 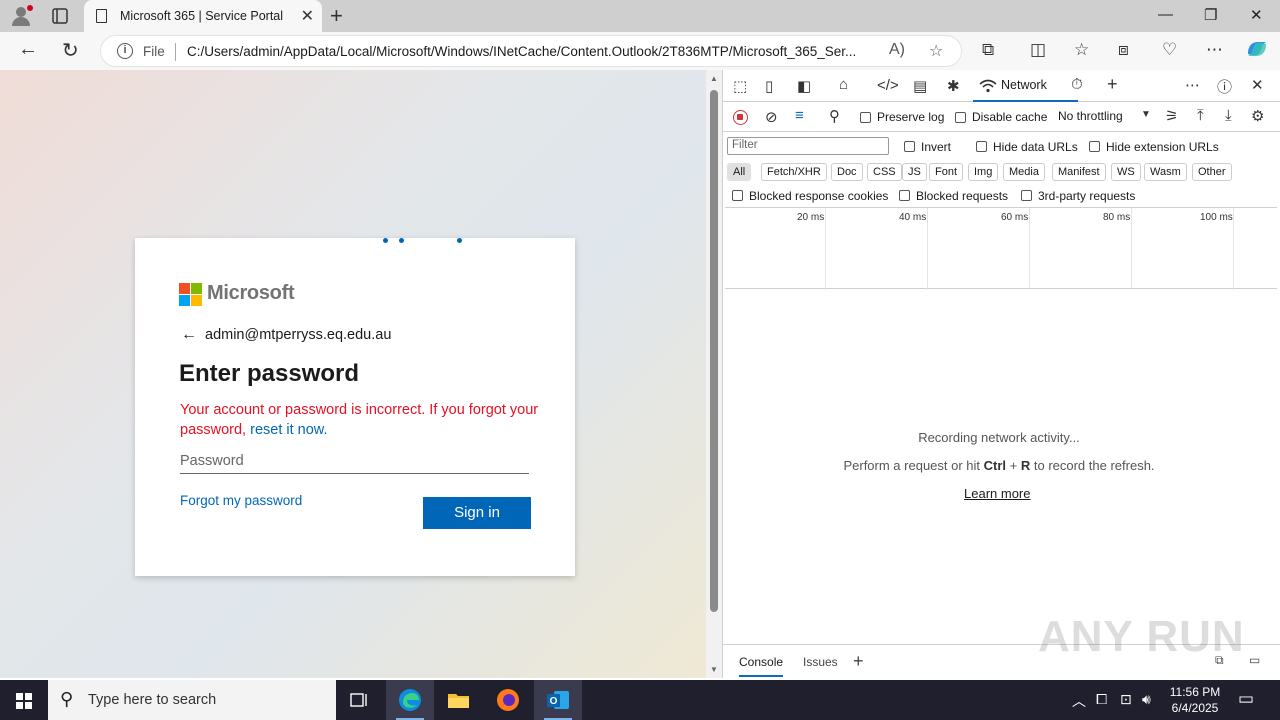 I want to click on back-arrow-icon: ←, so click(x=189, y=335).